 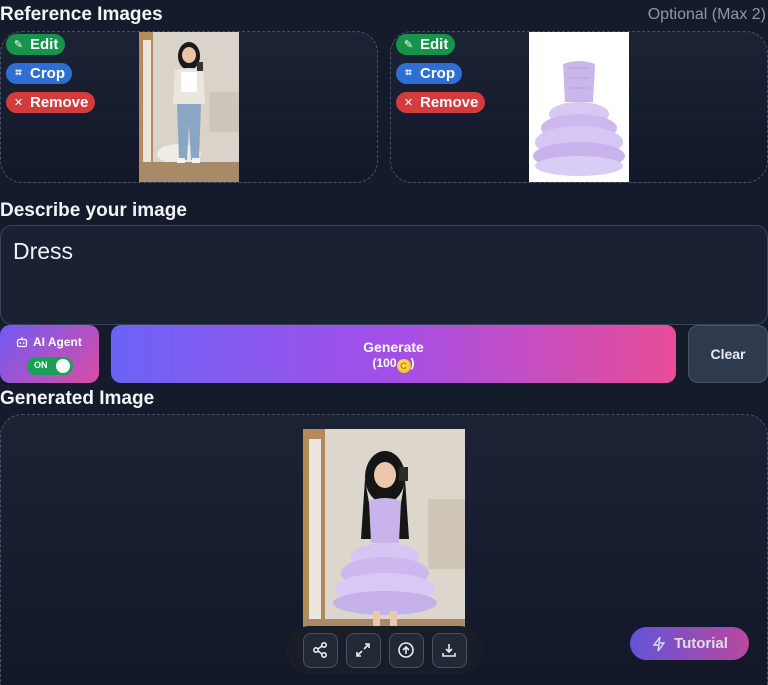 I want to click on tutorial-label: Tutorial, so click(x=701, y=643).